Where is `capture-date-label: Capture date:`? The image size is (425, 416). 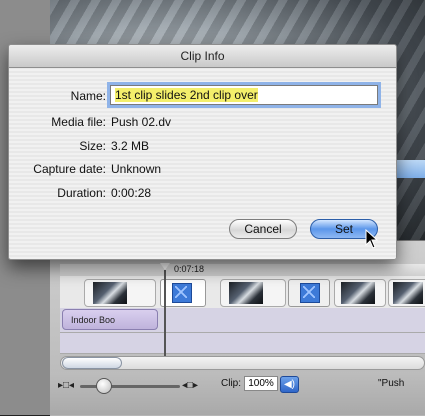
capture-date-label: Capture date: is located at coordinates (69, 169).